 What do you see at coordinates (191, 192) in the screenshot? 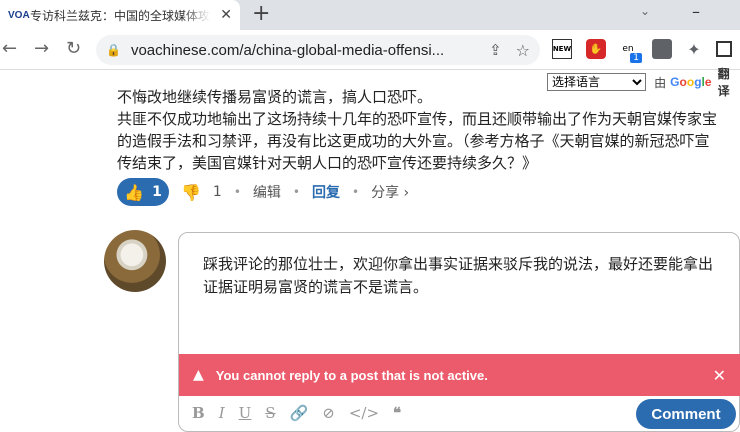
I see `thumbs-down-icon: 👎` at bounding box center [191, 192].